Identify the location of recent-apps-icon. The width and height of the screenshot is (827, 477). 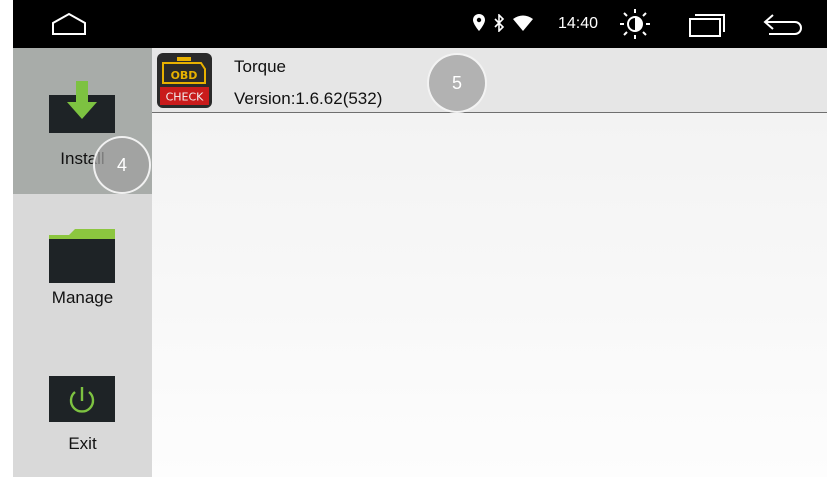
(707, 27).